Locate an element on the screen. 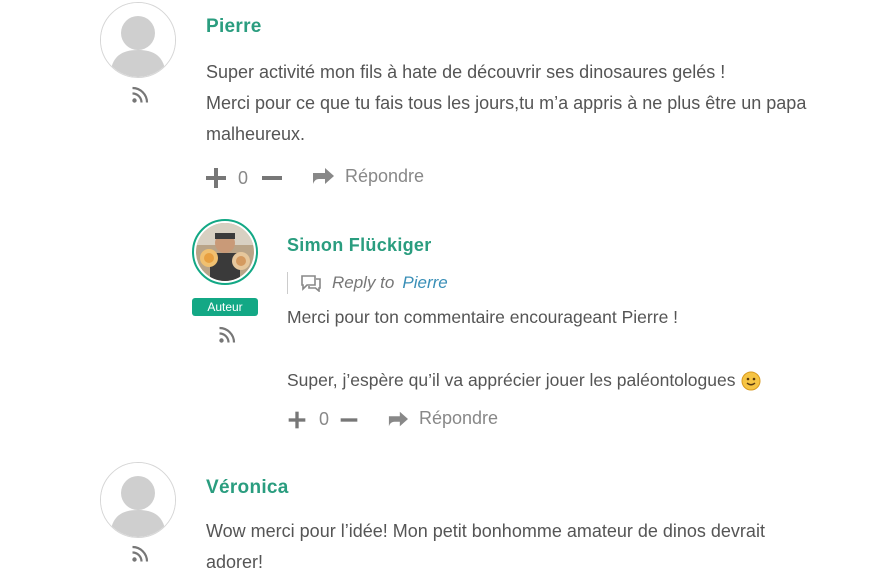 This screenshot has width=876, height=578. avatar-veronica is located at coordinates (138, 500).